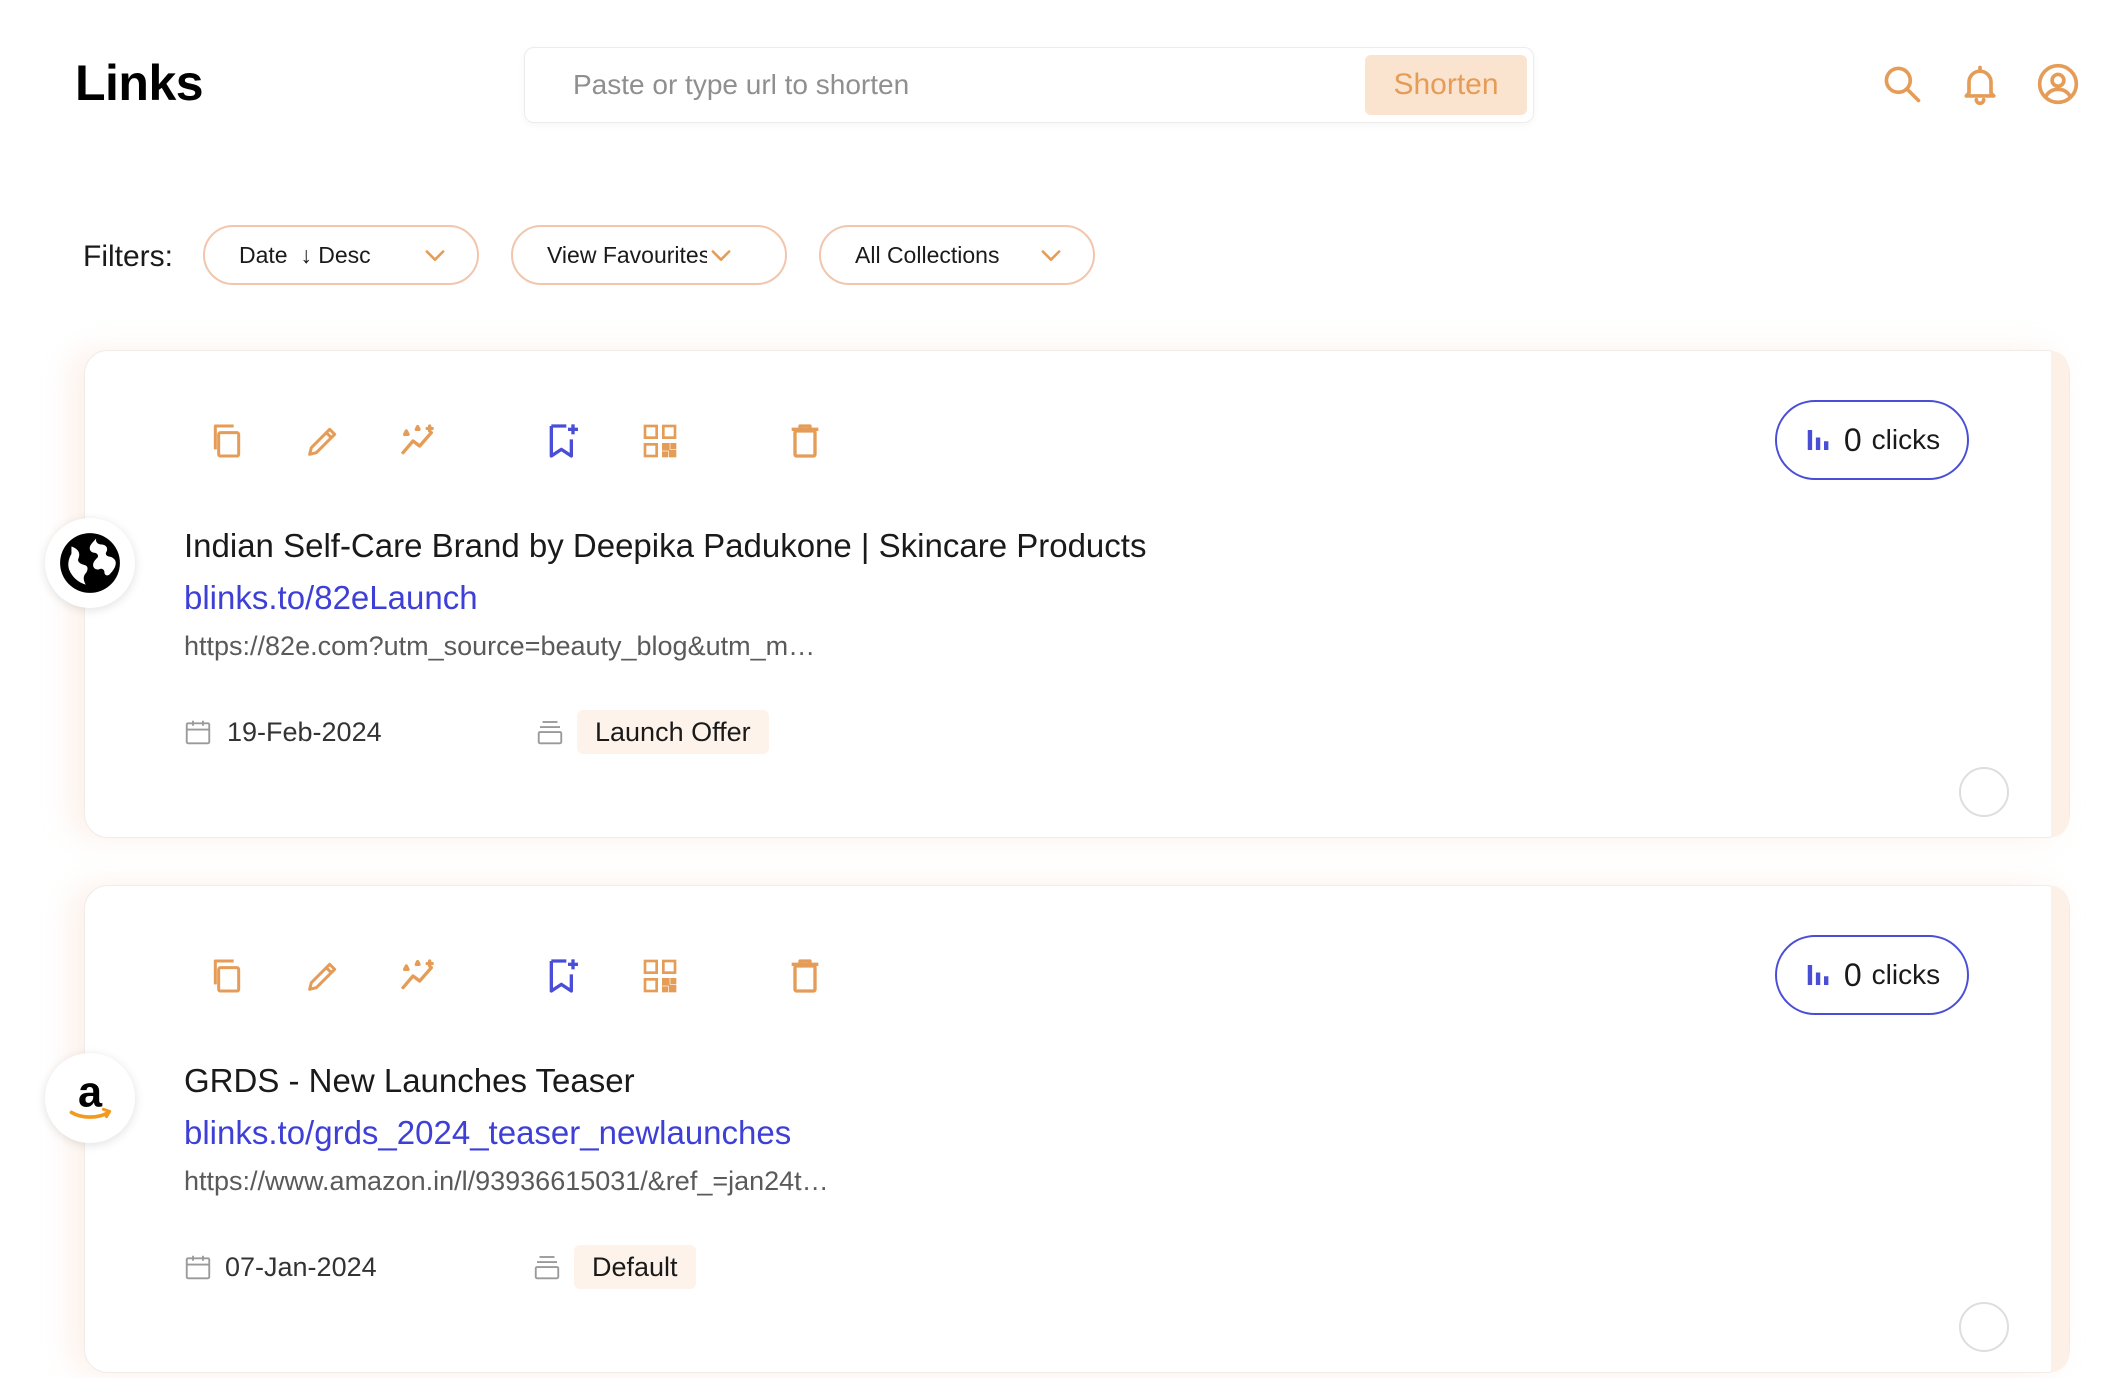 The width and height of the screenshot is (2116, 1378). I want to click on favicon, so click(90, 563).